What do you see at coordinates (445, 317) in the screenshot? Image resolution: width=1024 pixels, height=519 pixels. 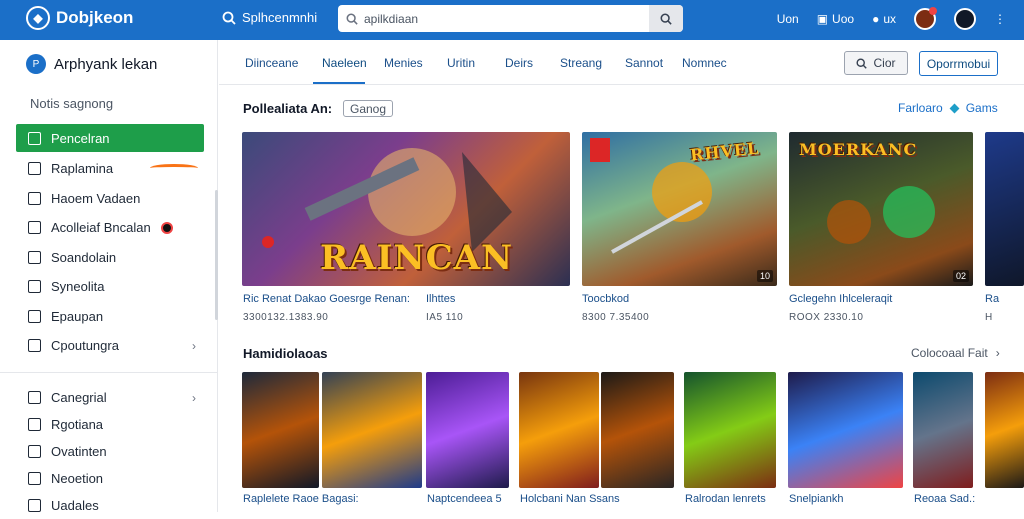 I see `card-meta: IA5 110` at bounding box center [445, 317].